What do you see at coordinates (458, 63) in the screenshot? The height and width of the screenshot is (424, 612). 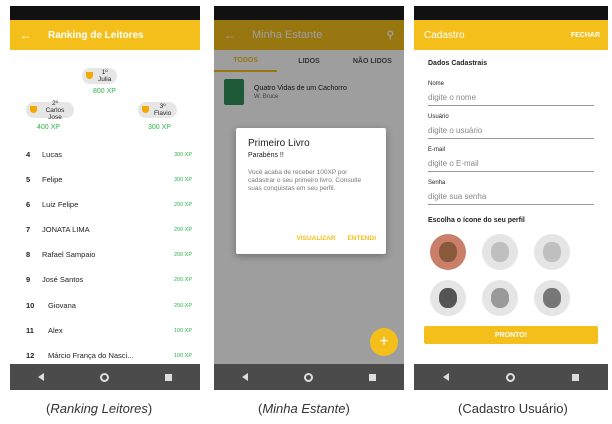 I see `section-title: Dados Cadastrais` at bounding box center [458, 63].